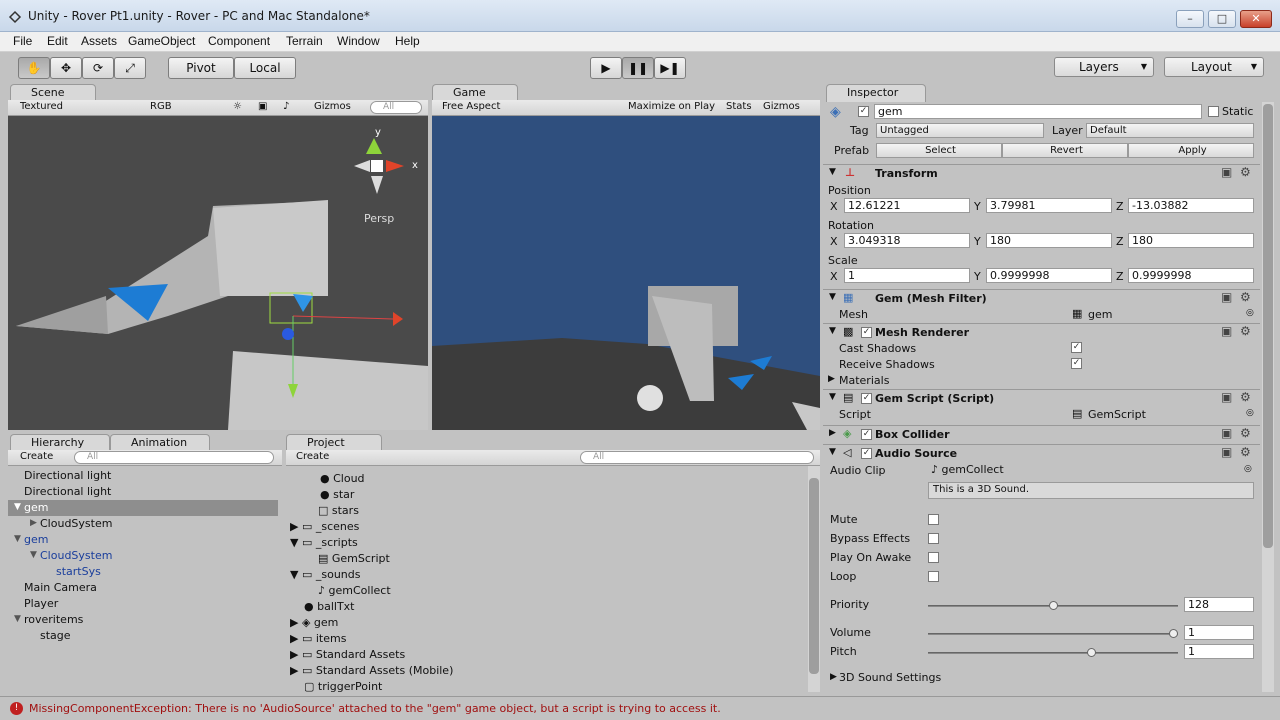 This screenshot has height=720, width=1280. Describe the element at coordinates (239, 41) in the screenshot. I see `menu-component: Component` at that location.